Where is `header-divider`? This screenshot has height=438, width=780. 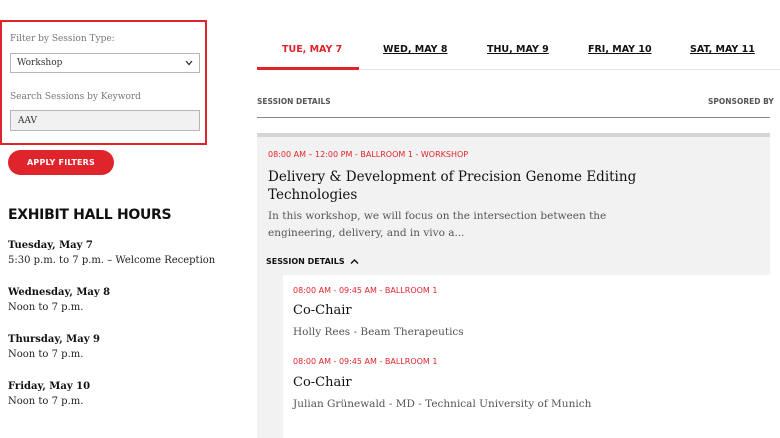 header-divider is located at coordinates (513, 117).